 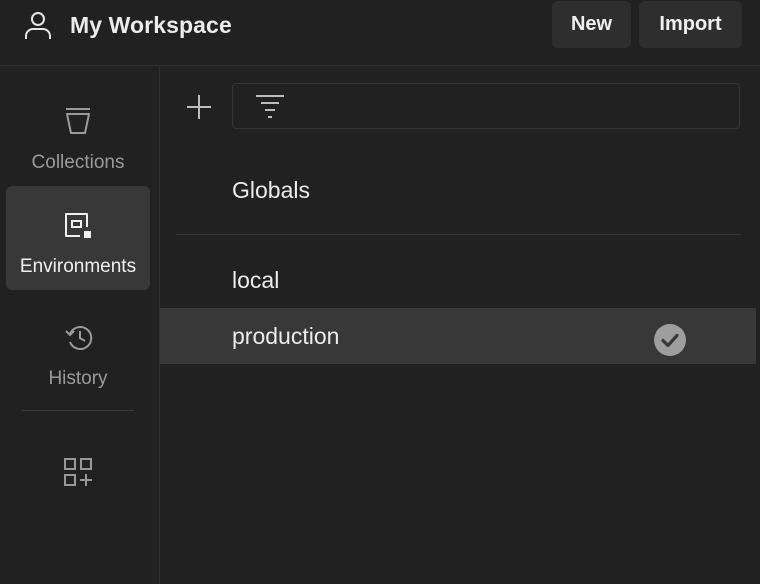 I want to click on add-environment-button, so click(x=199, y=107).